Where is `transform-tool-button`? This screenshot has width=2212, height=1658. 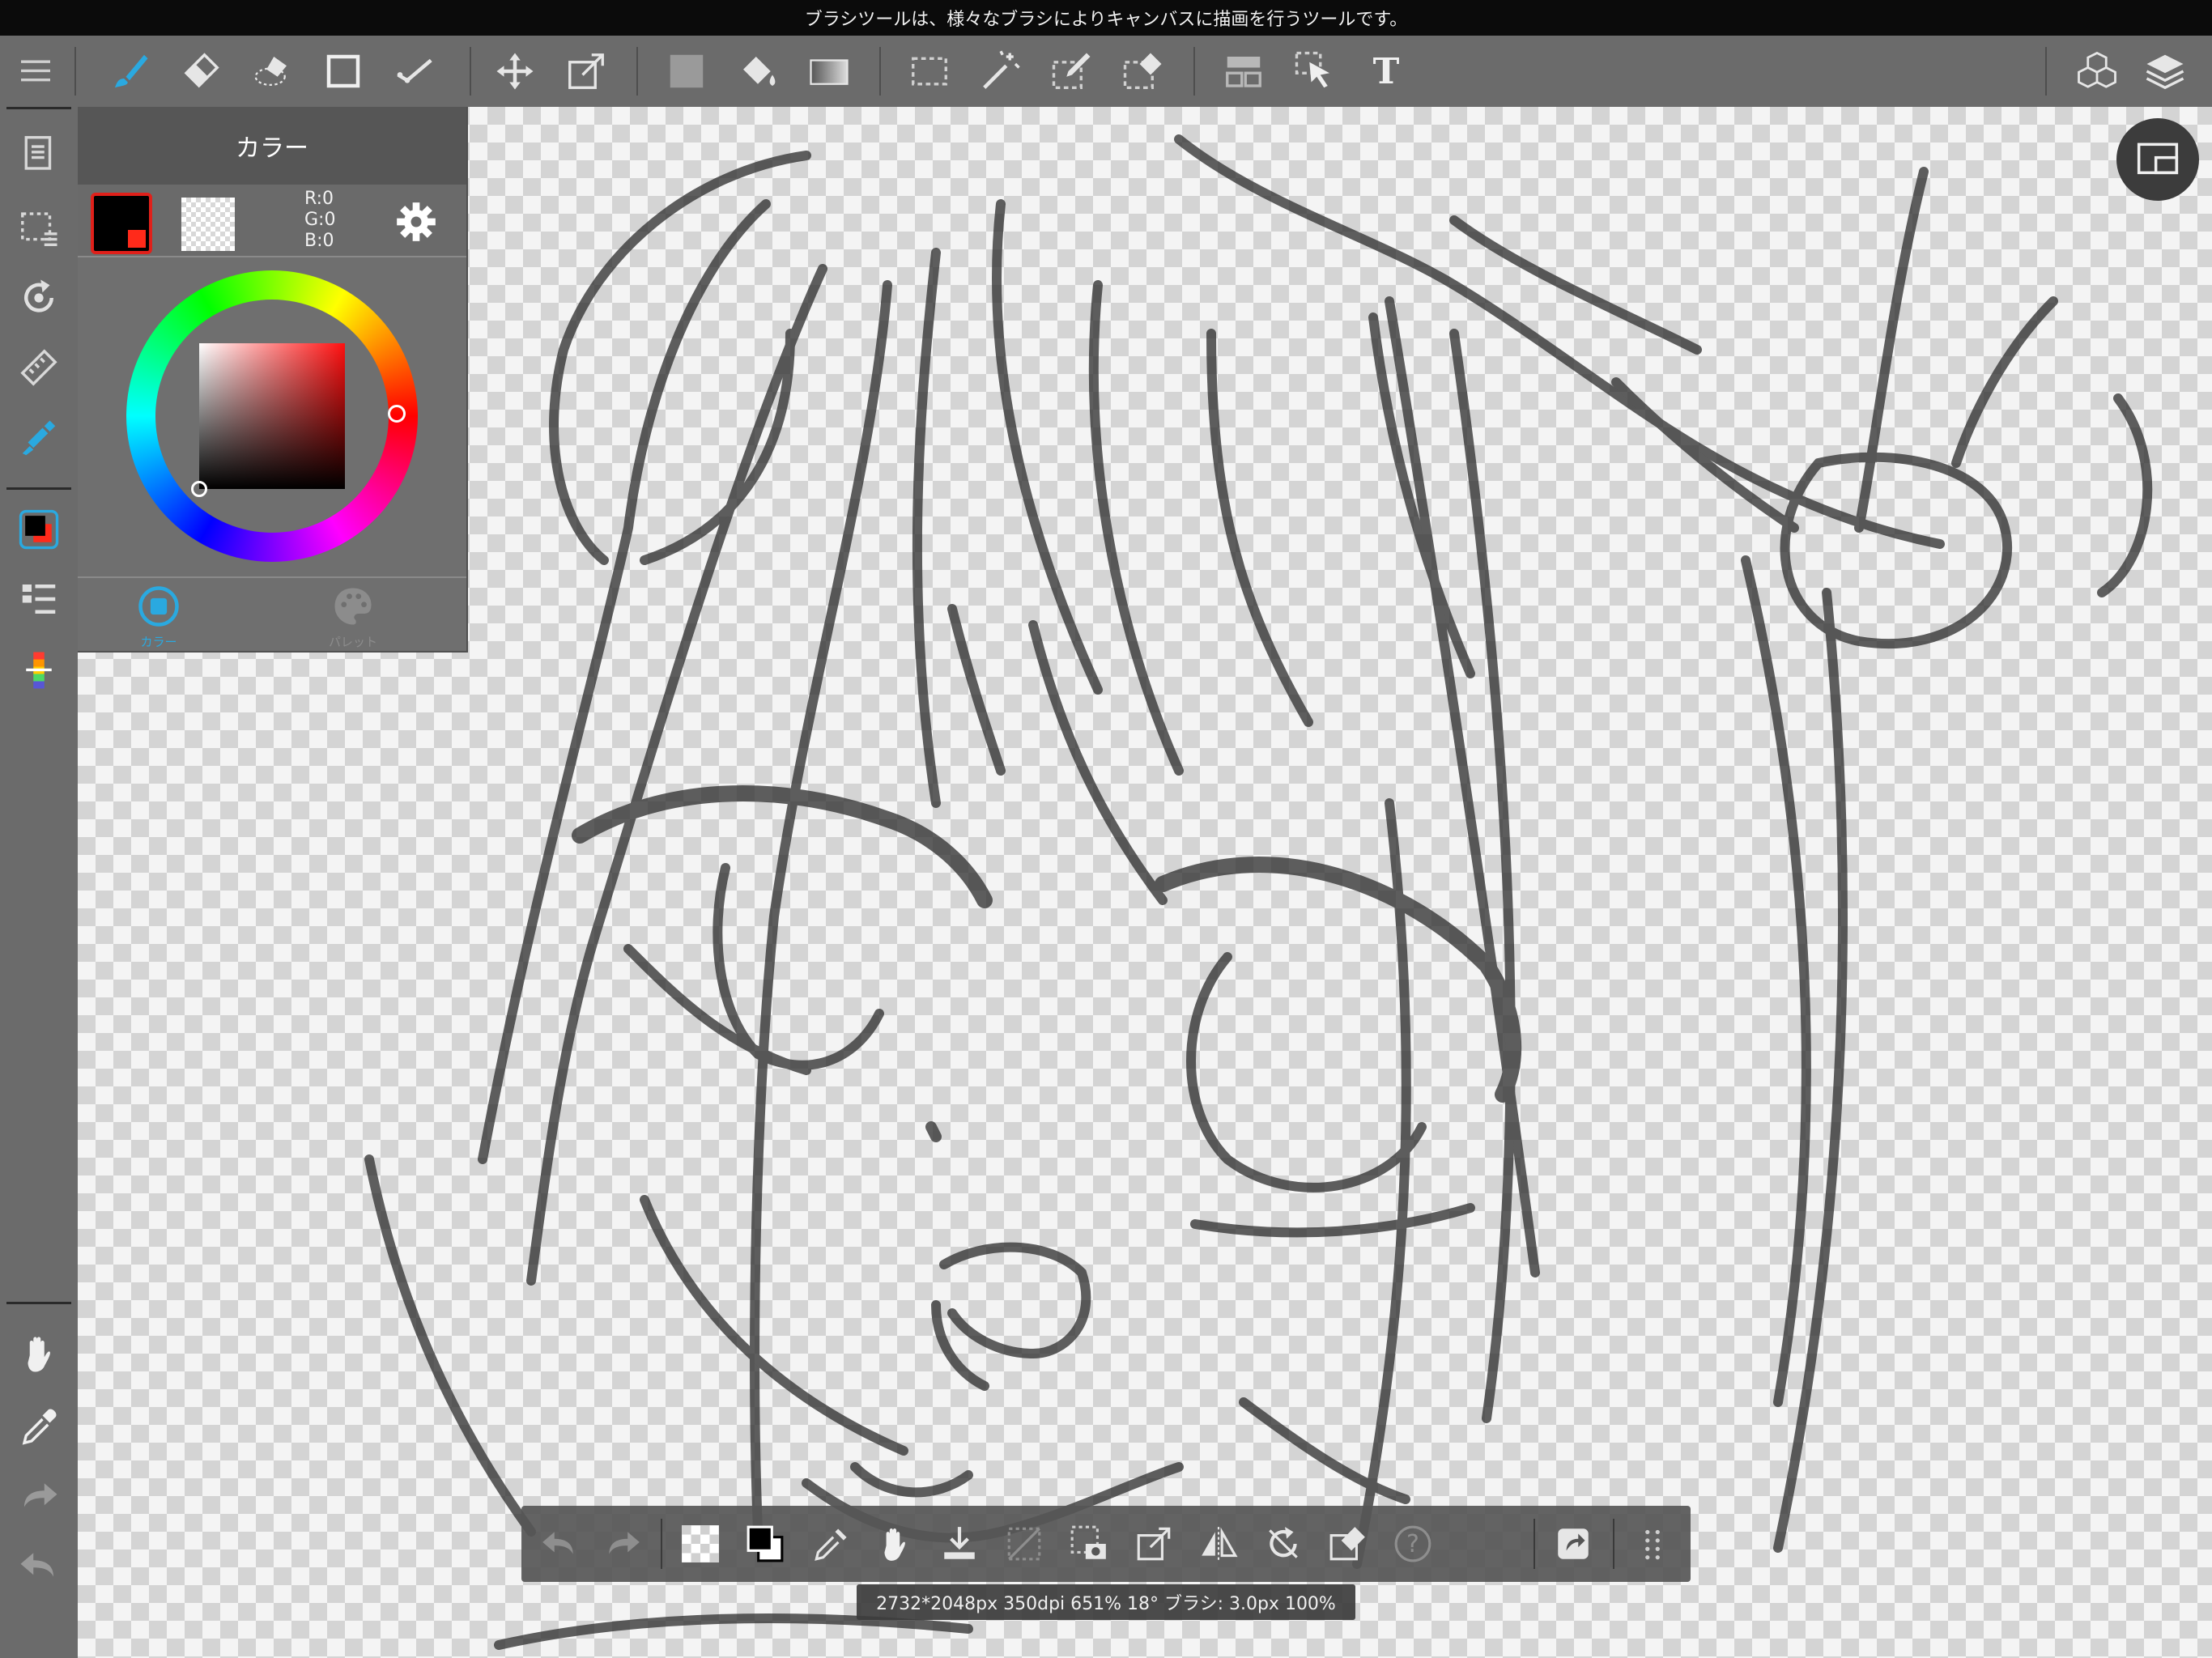
transform-tool-button is located at coordinates (586, 71).